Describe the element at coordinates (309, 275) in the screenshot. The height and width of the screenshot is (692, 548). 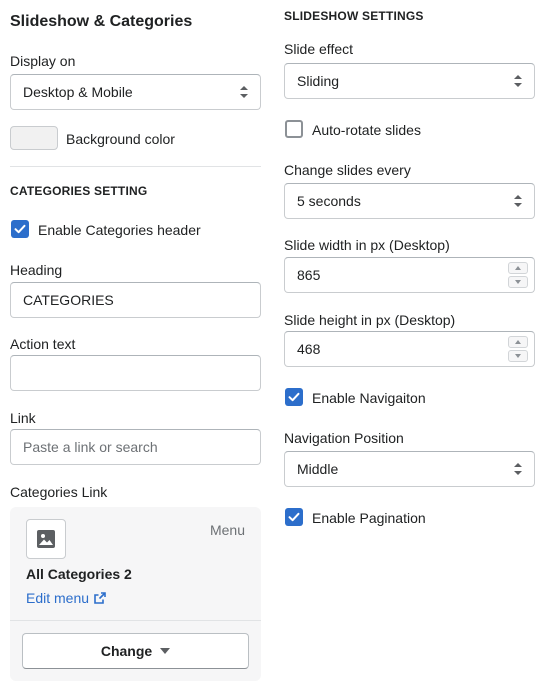
I see `slide-width-value: 865` at that location.